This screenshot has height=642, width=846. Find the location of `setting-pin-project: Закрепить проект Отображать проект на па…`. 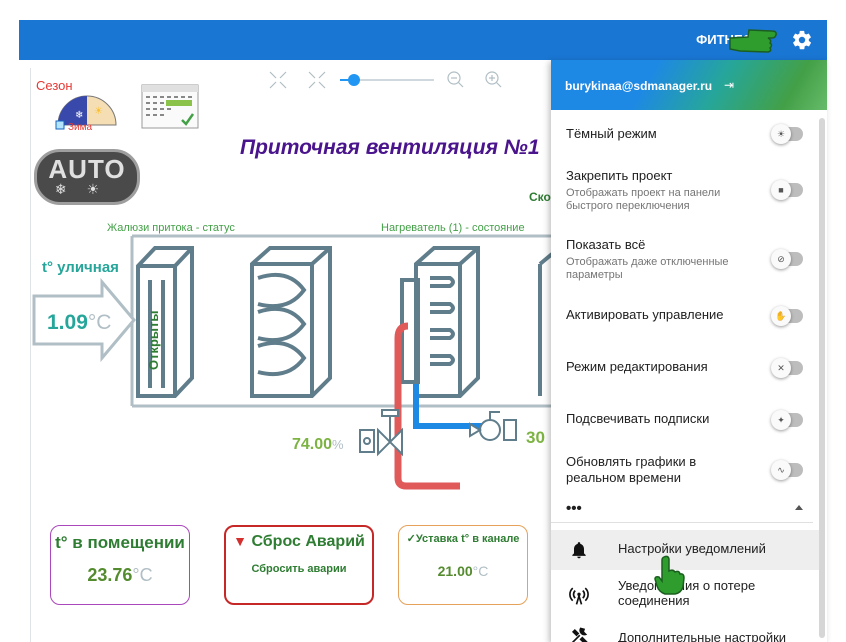

setting-pin-project: Закрепить проект Отображать проект на па… is located at coordinates (682, 192).